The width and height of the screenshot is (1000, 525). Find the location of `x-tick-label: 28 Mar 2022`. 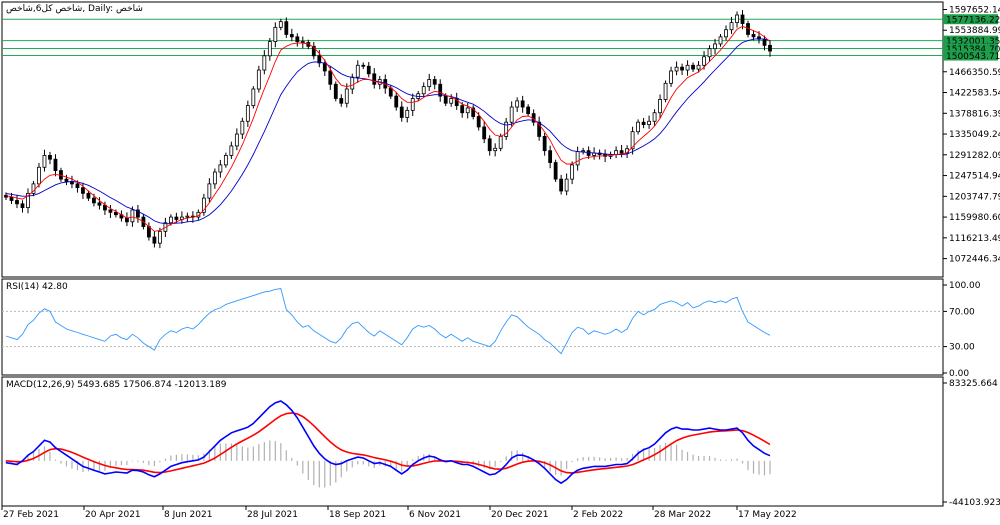

x-tick-label: 28 Mar 2022 is located at coordinates (682, 515).